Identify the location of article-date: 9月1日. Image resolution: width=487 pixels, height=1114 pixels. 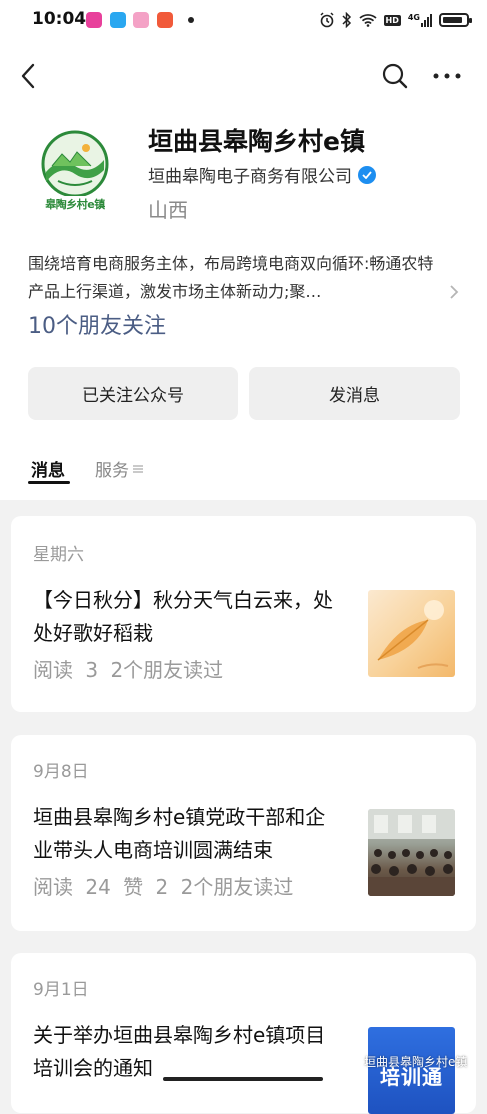
(61, 990).